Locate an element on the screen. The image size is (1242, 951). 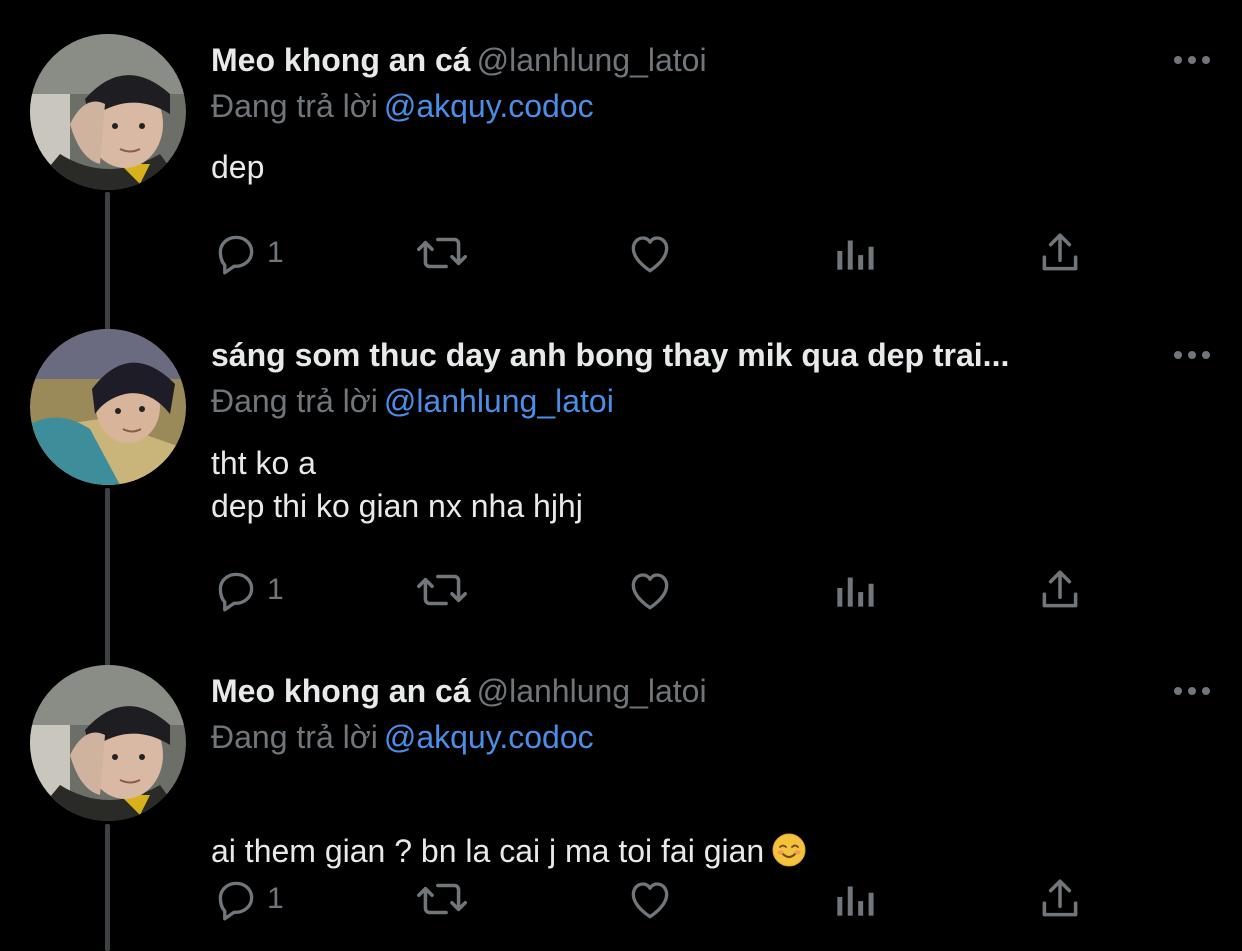
tweet-text: tht ko a dep thi ko gian nx nha hjhj is located at coordinates (397, 484).